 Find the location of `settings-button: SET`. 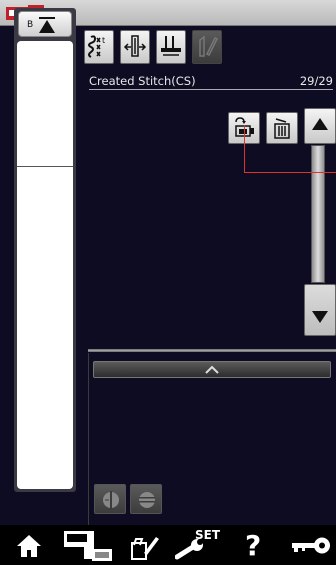

settings-button: SET is located at coordinates (203, 545).